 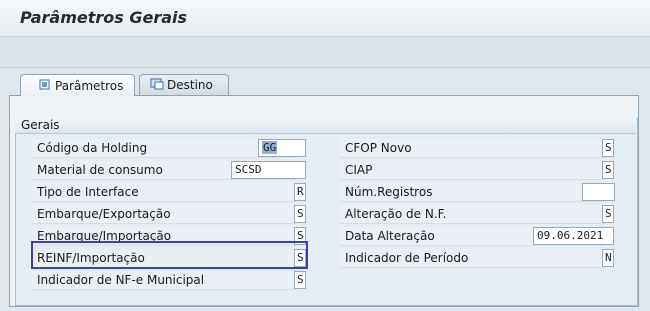 What do you see at coordinates (300, 214) in the screenshot?
I see `embarque-exportacao-field: S` at bounding box center [300, 214].